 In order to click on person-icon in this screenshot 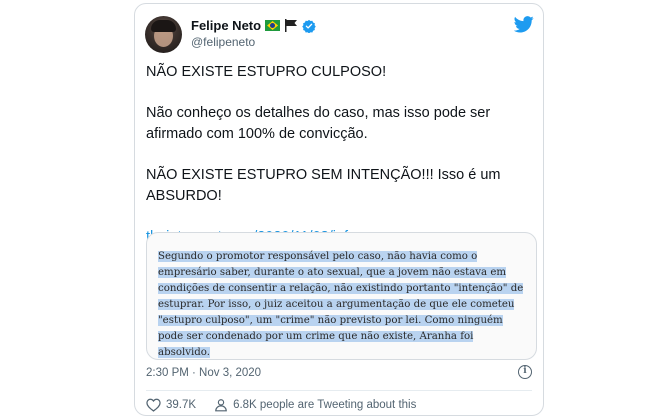, I will do `click(221, 405)`.